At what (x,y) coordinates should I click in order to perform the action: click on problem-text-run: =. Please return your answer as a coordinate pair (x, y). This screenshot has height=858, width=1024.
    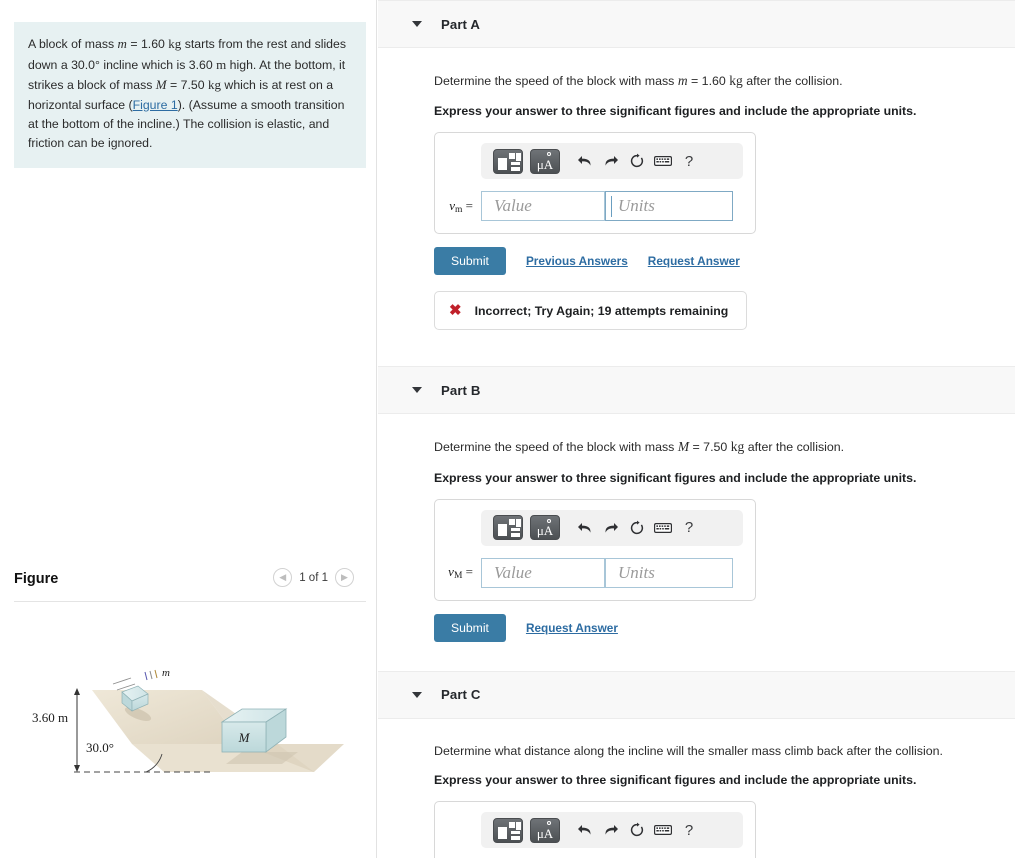
    Looking at the image, I should click on (133, 44).